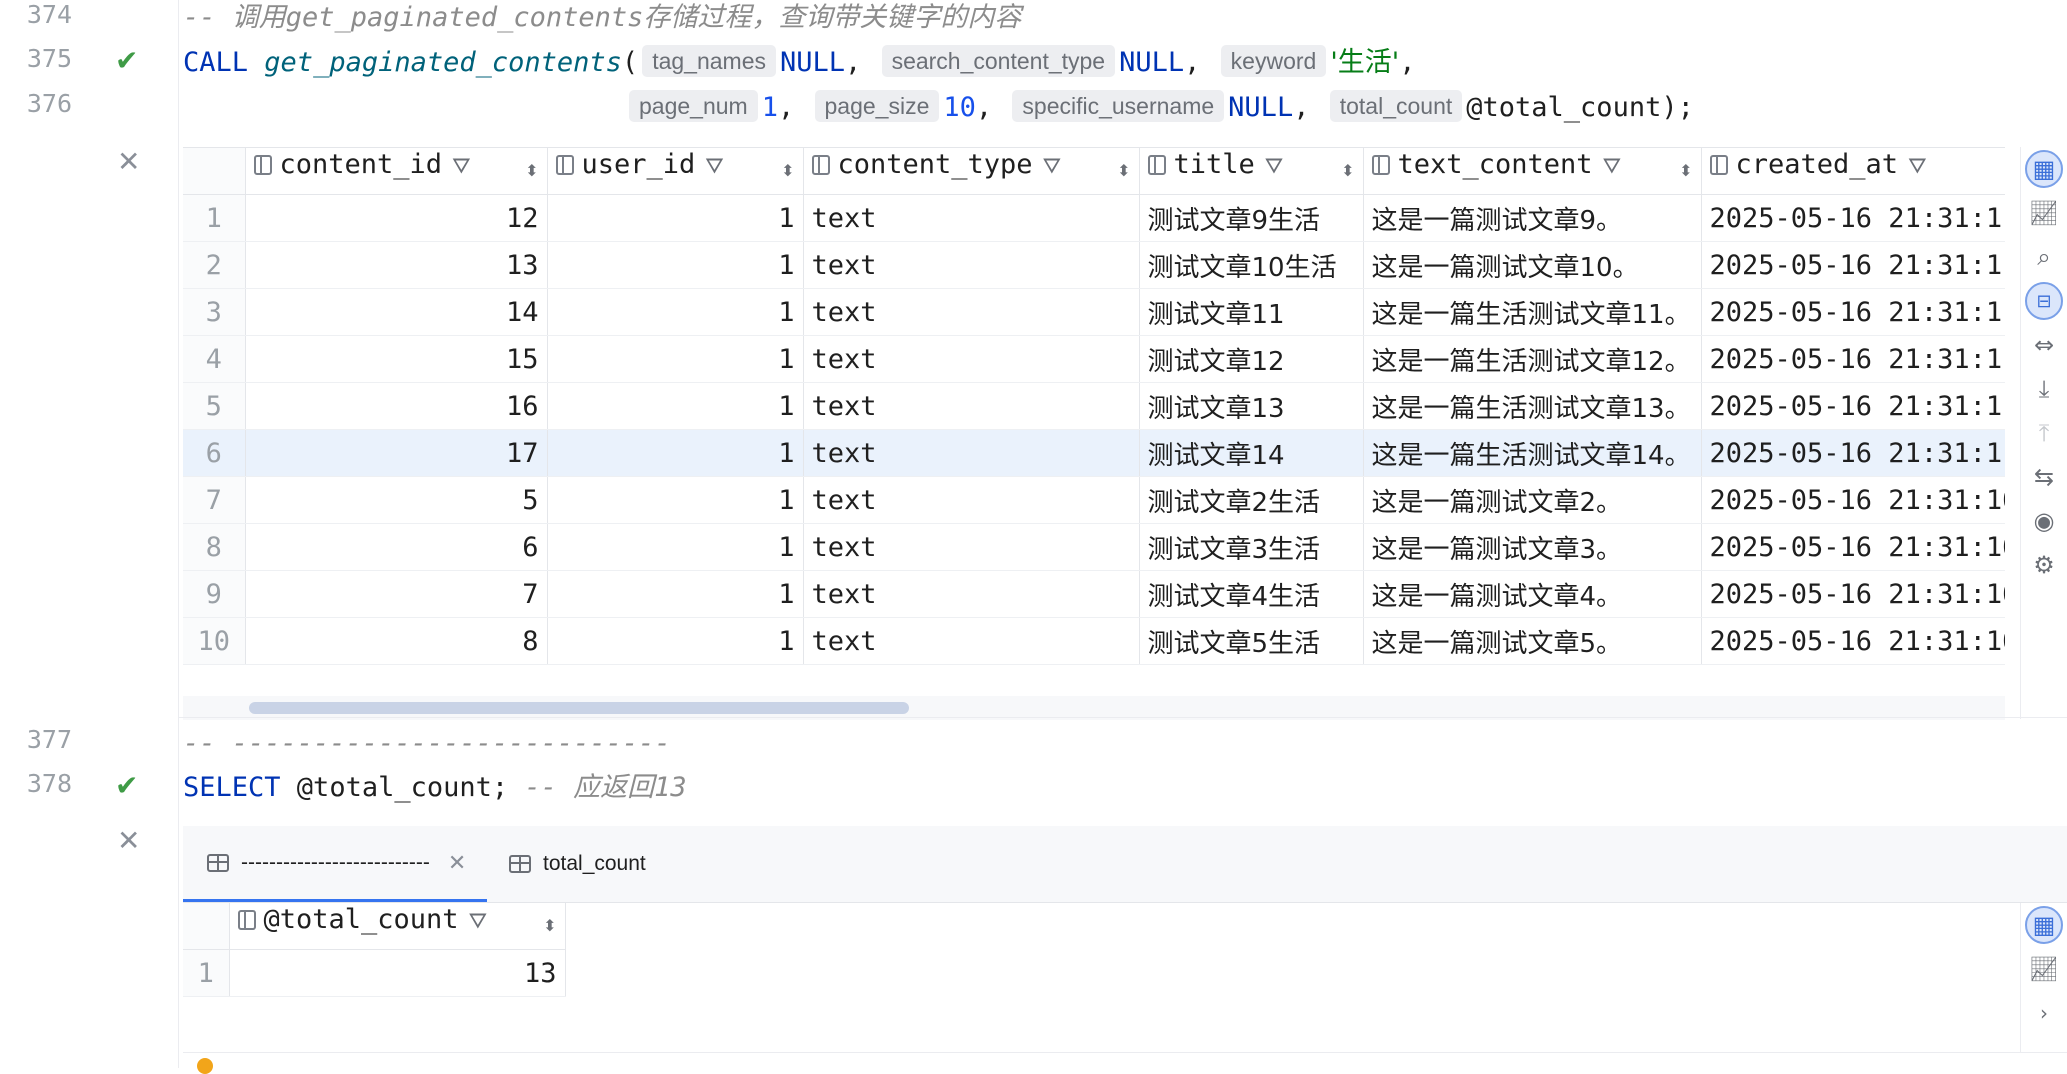 Image resolution: width=2067 pixels, height=1074 pixels. I want to click on cell: 测试文章10生活, so click(1251, 265).